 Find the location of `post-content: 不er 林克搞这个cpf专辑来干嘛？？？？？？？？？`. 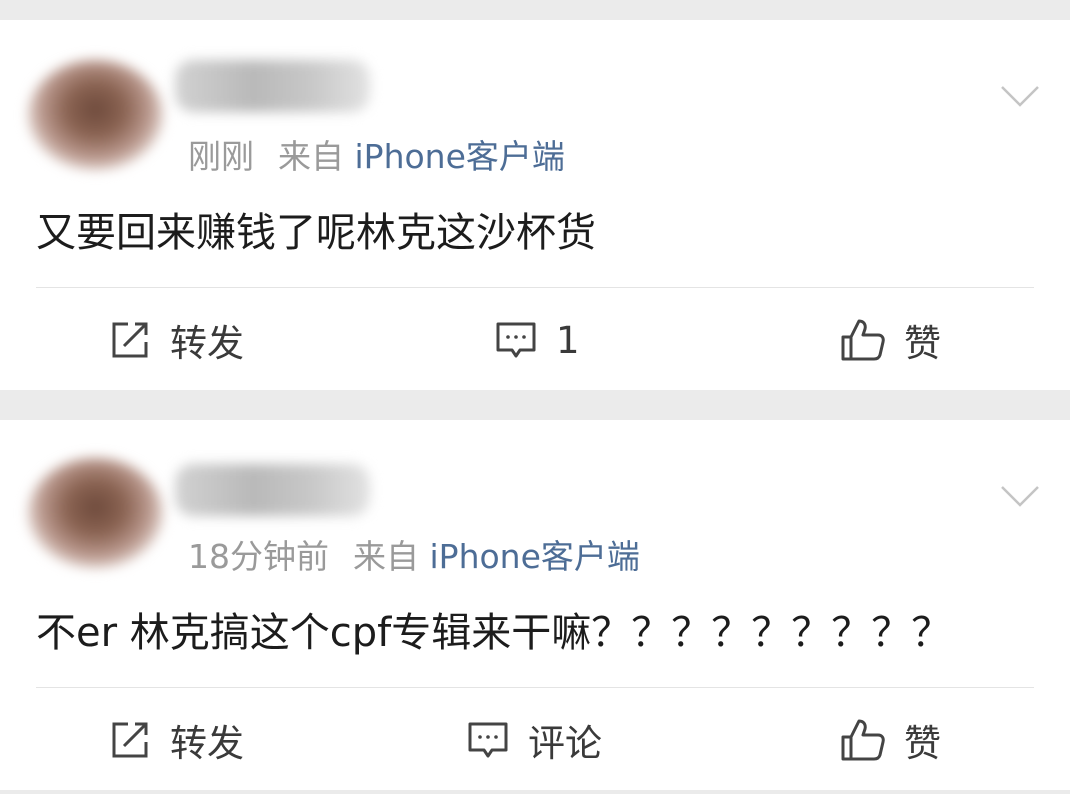

post-content: 不er 林克搞这个cpf专辑来干嘛？？？？？？？？？ is located at coordinates (494, 633).